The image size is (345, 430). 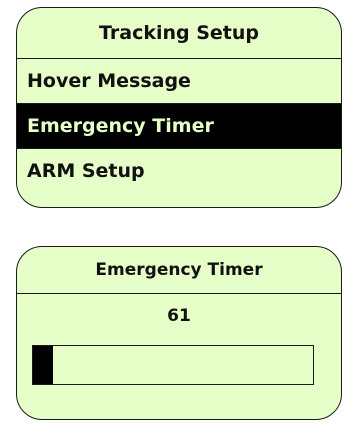 I want to click on timer-title: Emergency Timer, so click(x=179, y=270).